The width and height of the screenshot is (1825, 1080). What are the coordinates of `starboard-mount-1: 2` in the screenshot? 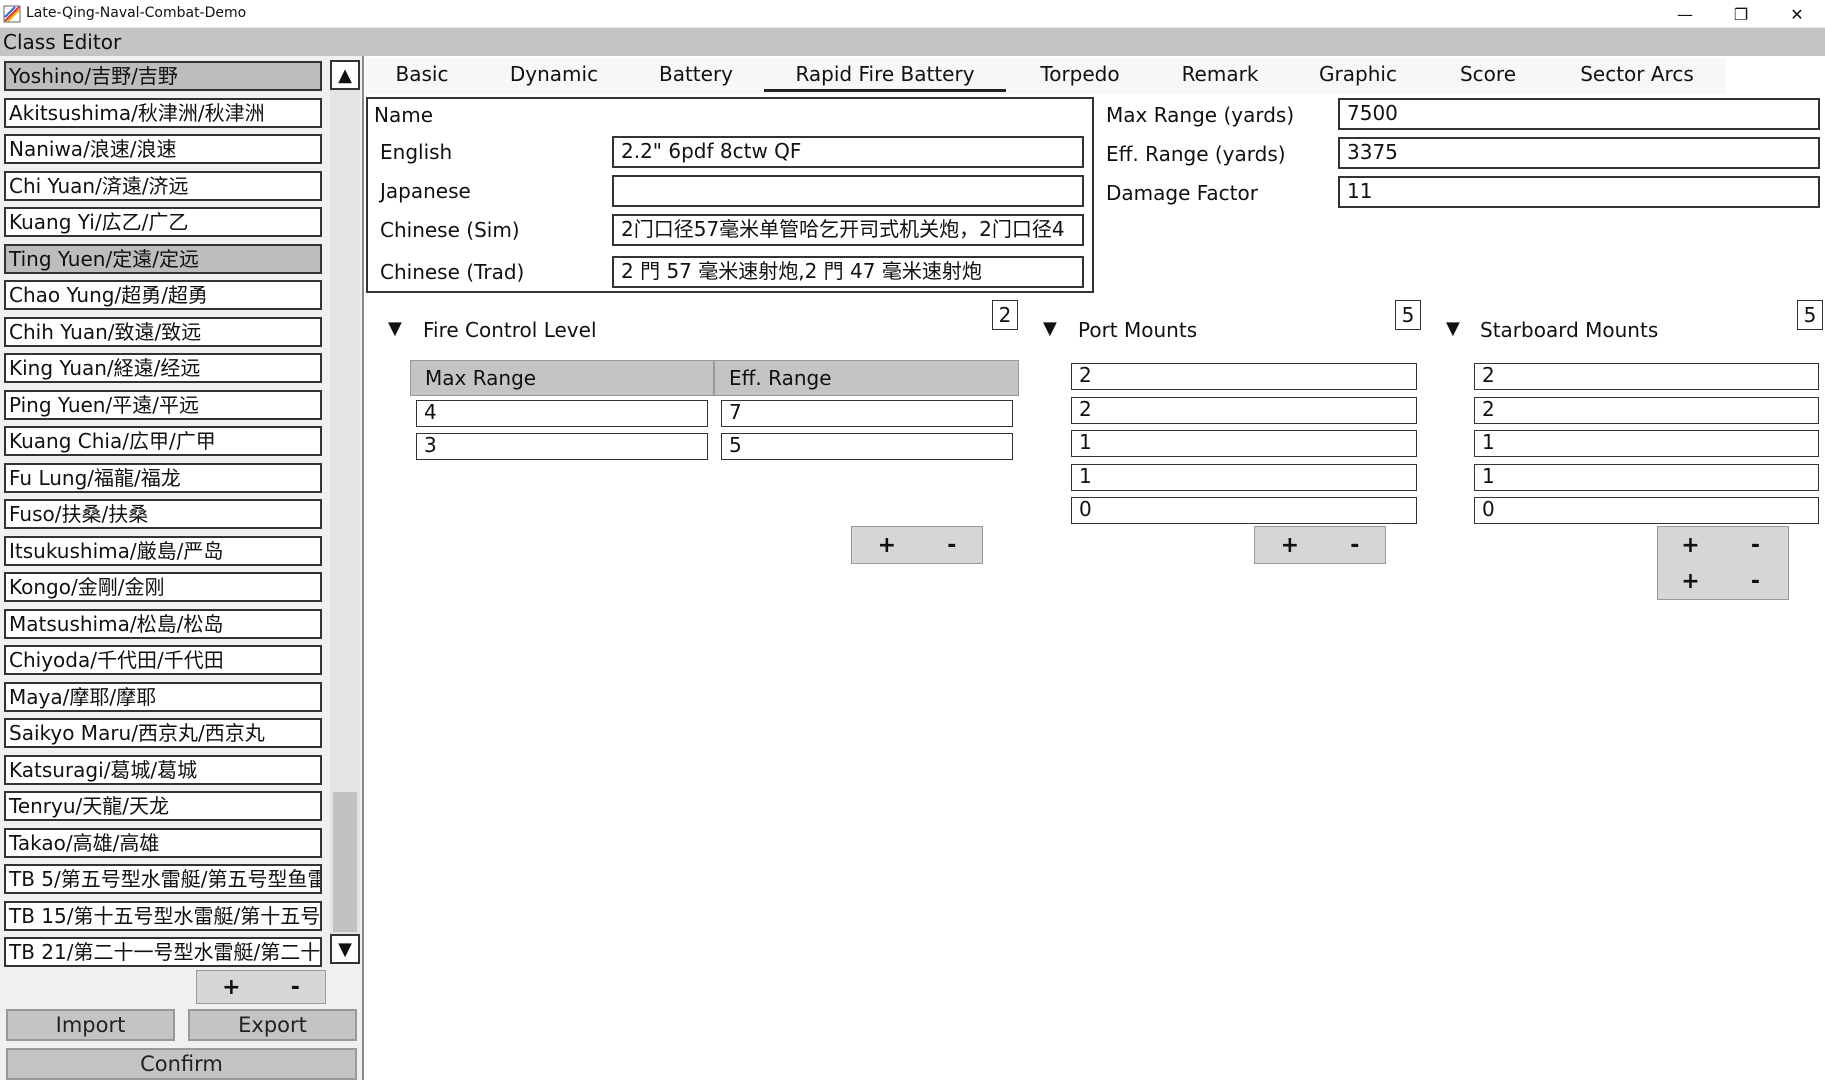 It's located at (1646, 376).